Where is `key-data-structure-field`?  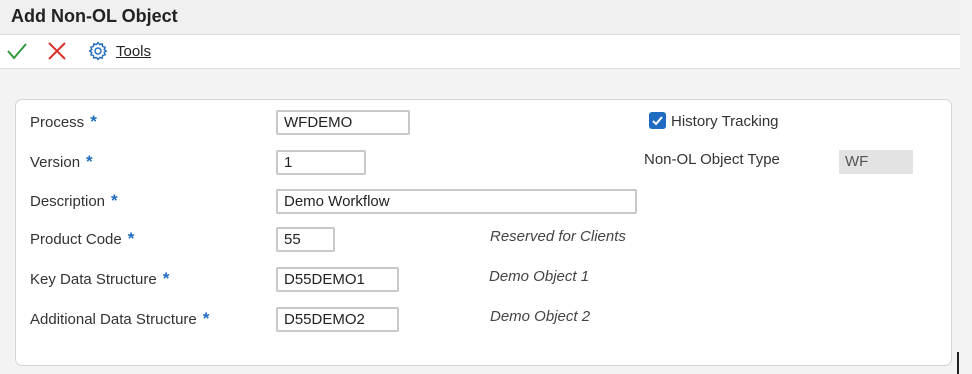
key-data-structure-field is located at coordinates (337, 279).